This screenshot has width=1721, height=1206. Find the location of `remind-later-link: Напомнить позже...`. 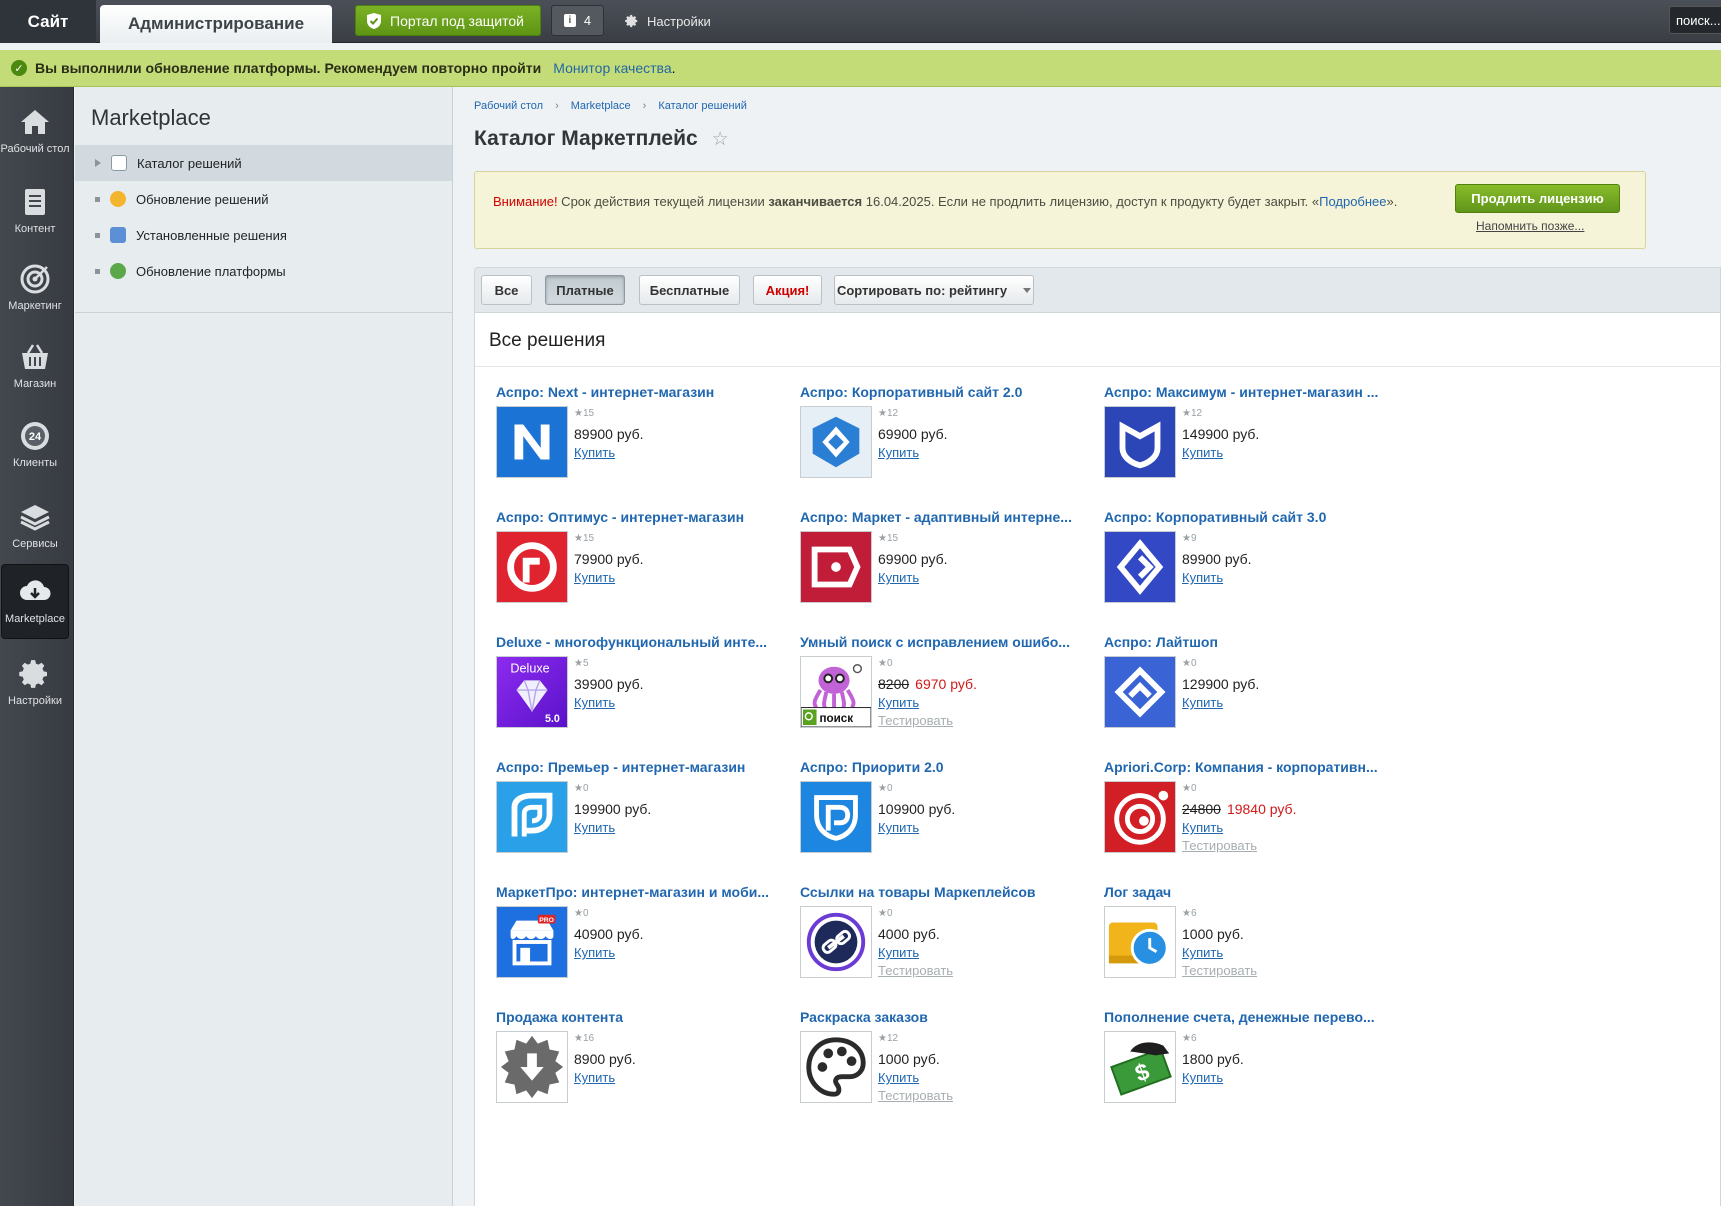

remind-later-link: Напомнить позже... is located at coordinates (1530, 226).